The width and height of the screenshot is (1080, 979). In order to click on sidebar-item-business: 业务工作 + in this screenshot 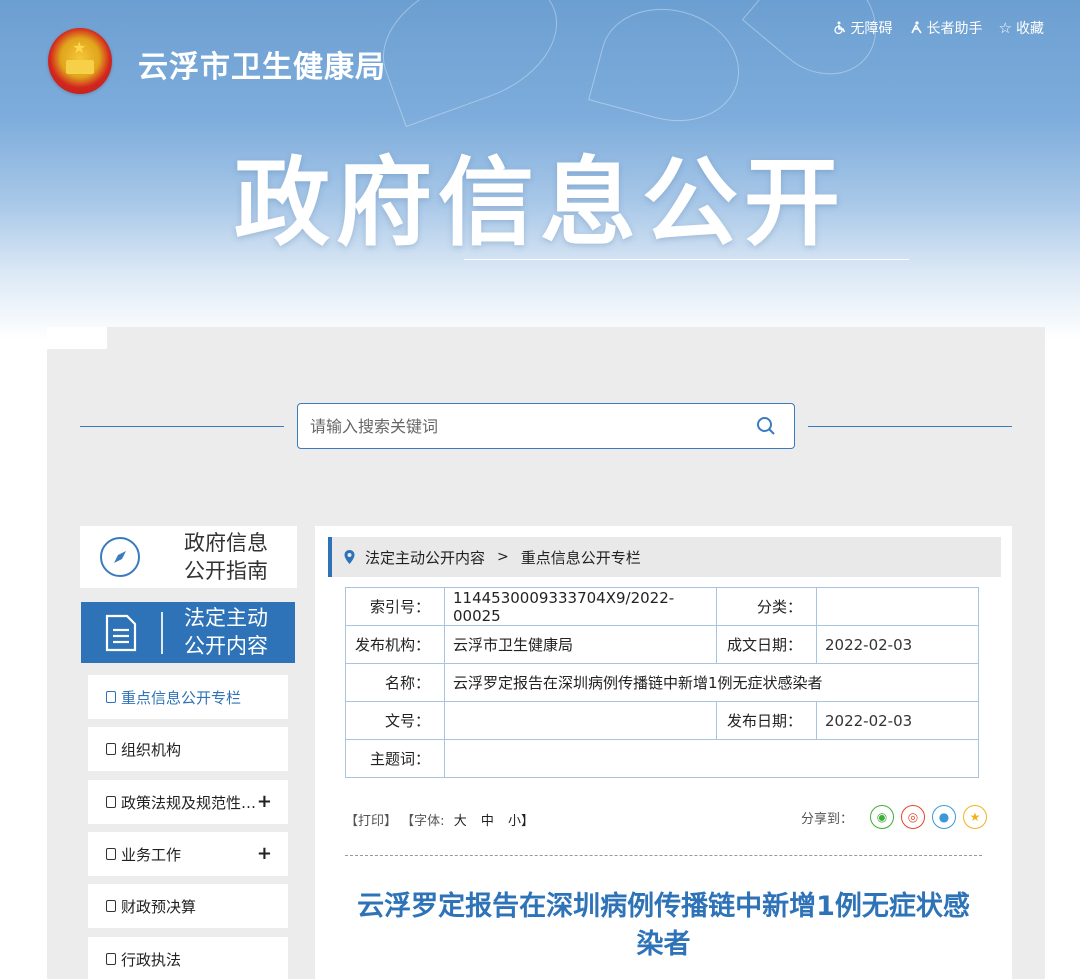, I will do `click(188, 854)`.